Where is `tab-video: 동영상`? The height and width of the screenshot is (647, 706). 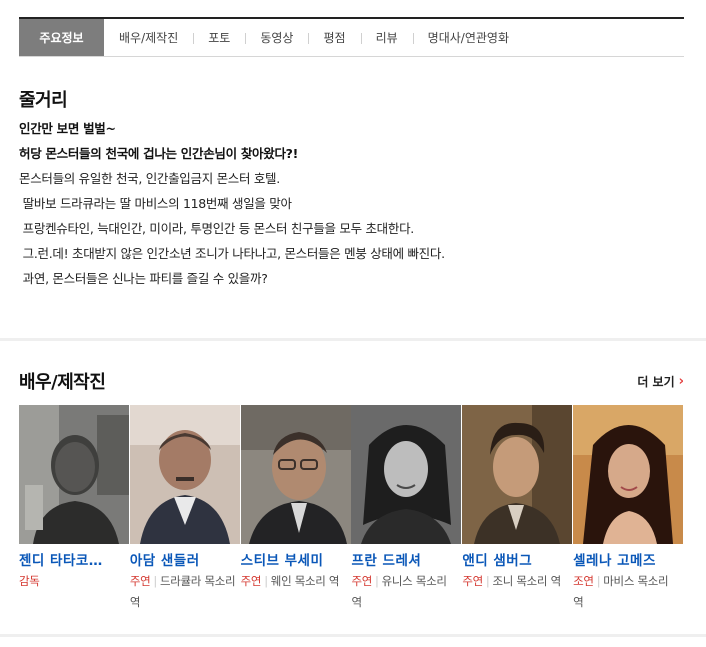
tab-video: 동영상 is located at coordinates (276, 37).